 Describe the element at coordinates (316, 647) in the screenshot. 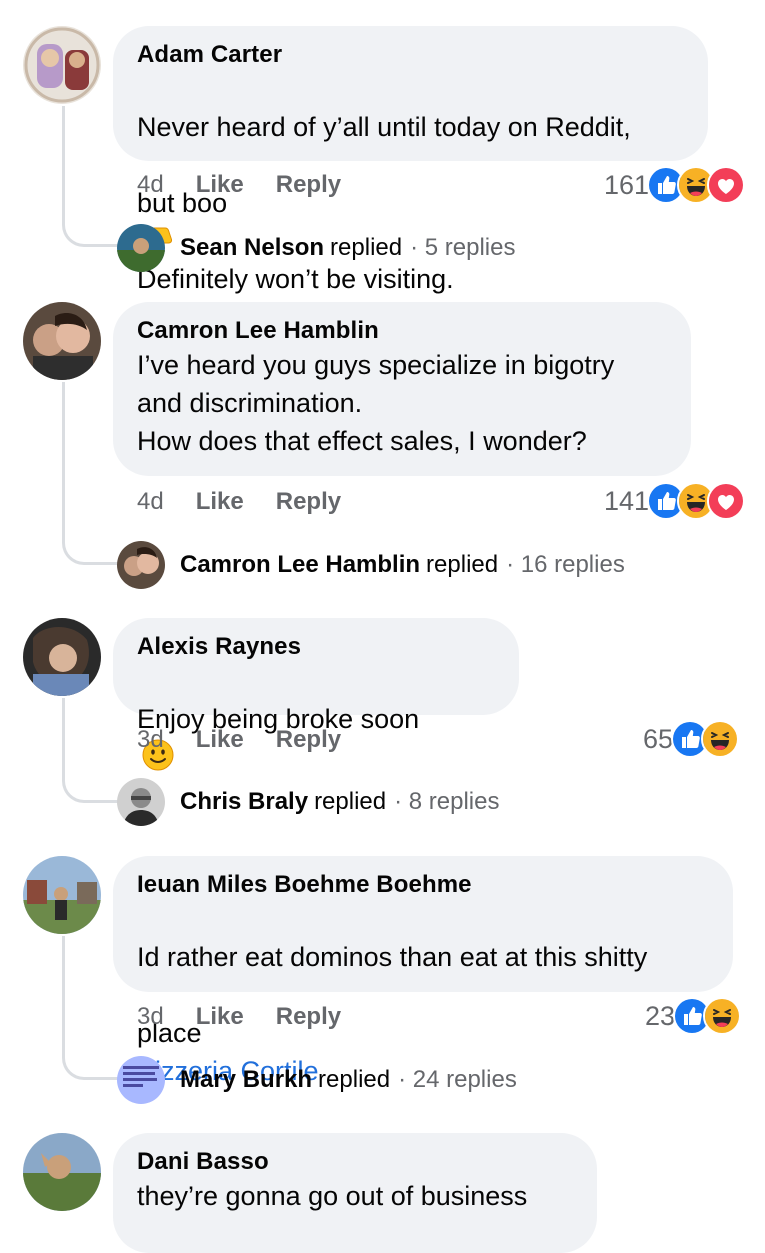

I see `comment-author: Alexis Raynes` at that location.